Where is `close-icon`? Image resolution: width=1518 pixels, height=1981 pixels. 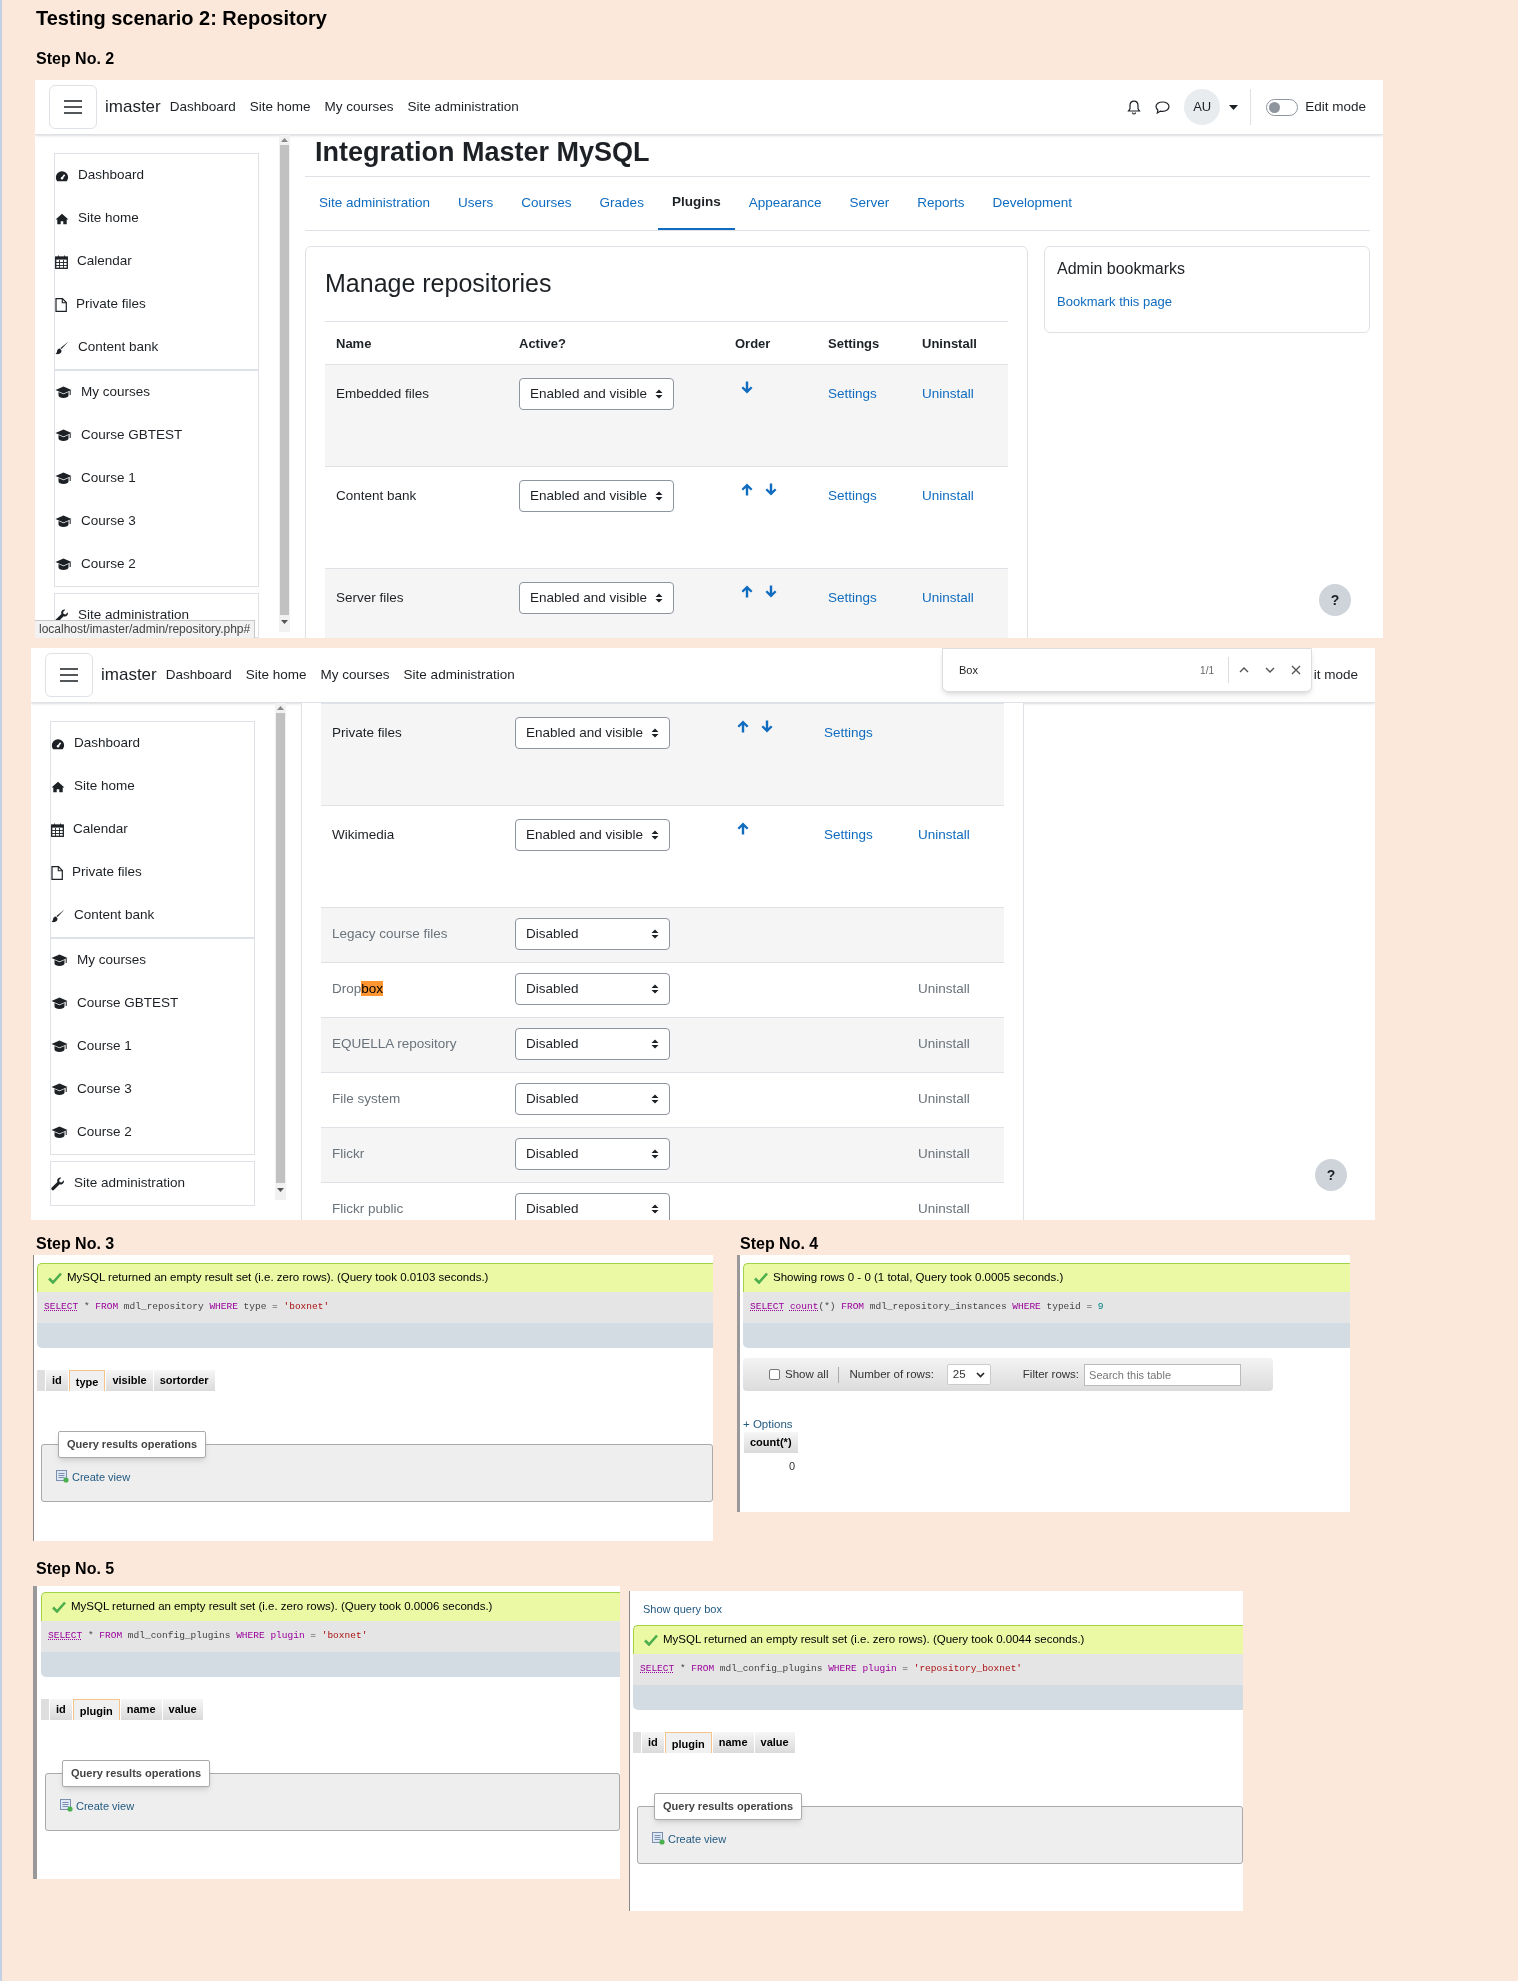 close-icon is located at coordinates (1296, 670).